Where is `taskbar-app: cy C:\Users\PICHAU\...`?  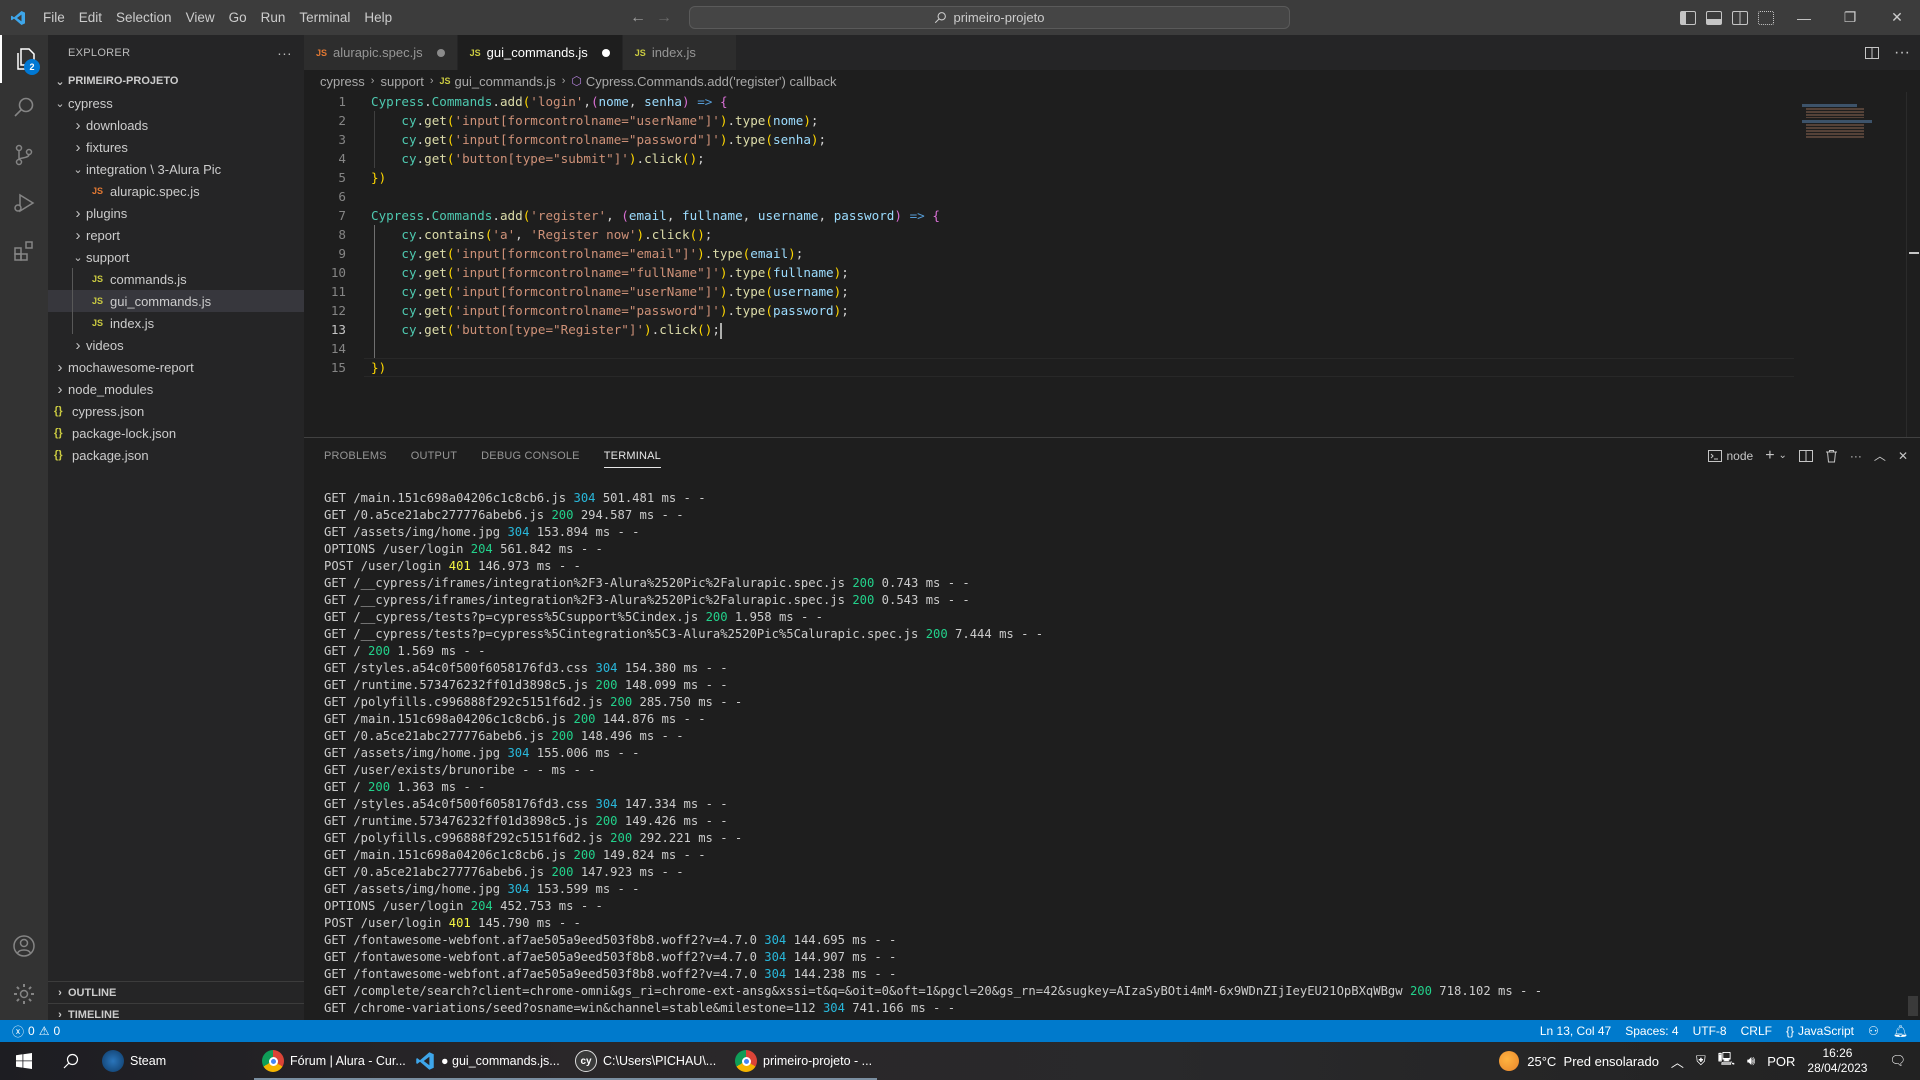
taskbar-app: cy C:\Users\PICHAU\... is located at coordinates (647, 1061).